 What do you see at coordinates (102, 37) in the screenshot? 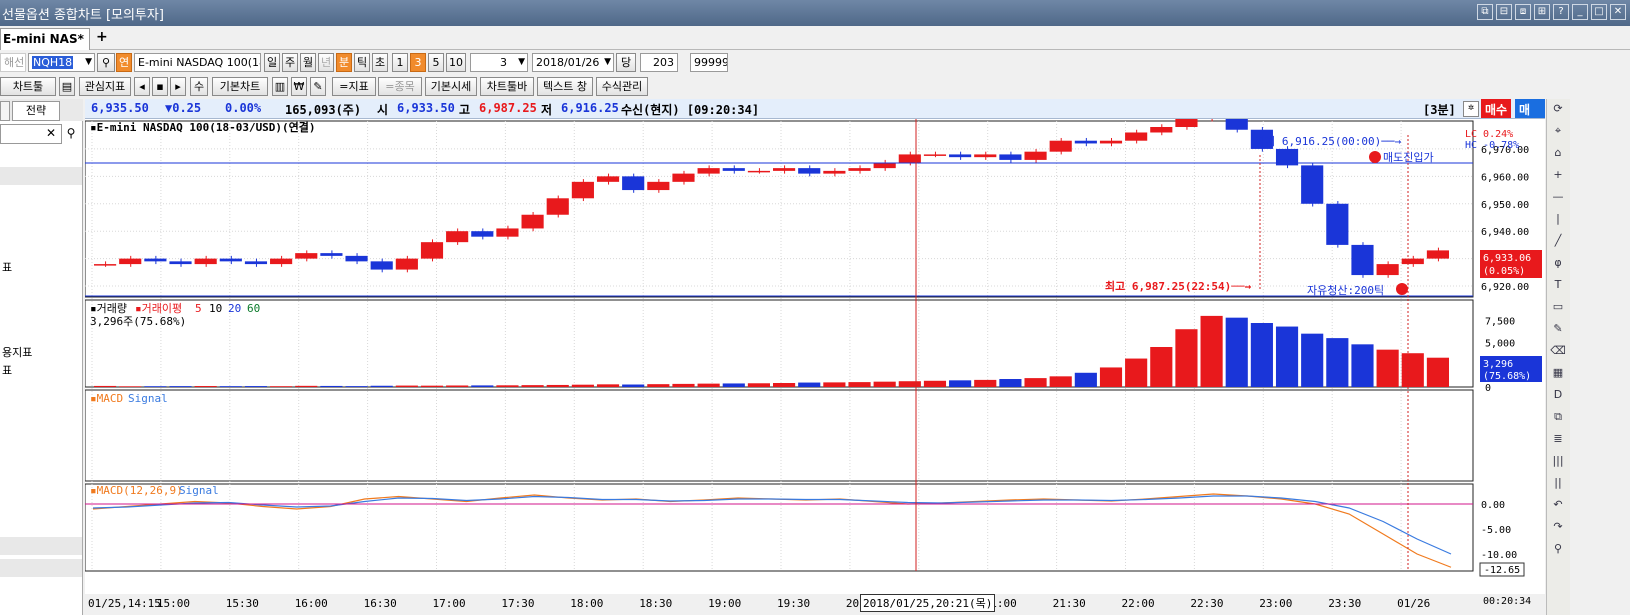
I see `add-tab-button: +` at bounding box center [102, 37].